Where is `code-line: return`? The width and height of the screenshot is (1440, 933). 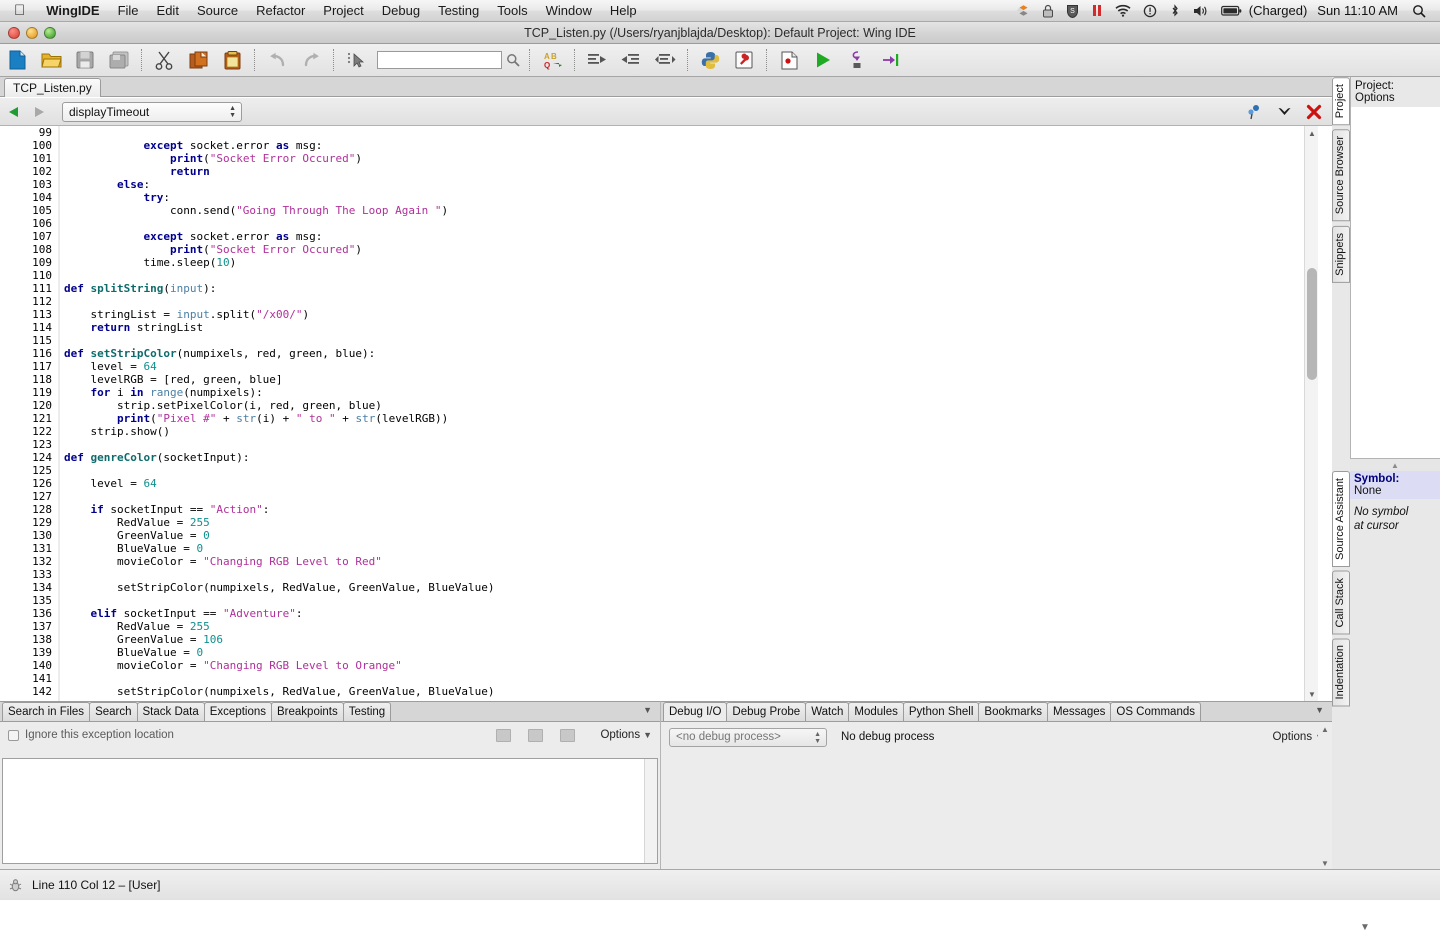
code-line: return is located at coordinates (680, 171).